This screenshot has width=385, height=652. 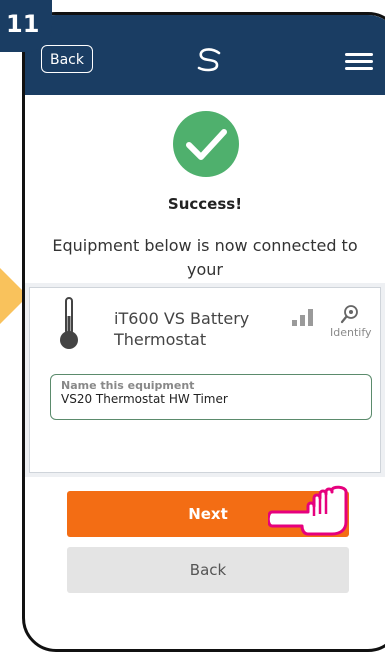 What do you see at coordinates (351, 332) in the screenshot?
I see `identify-label: Identify` at bounding box center [351, 332].